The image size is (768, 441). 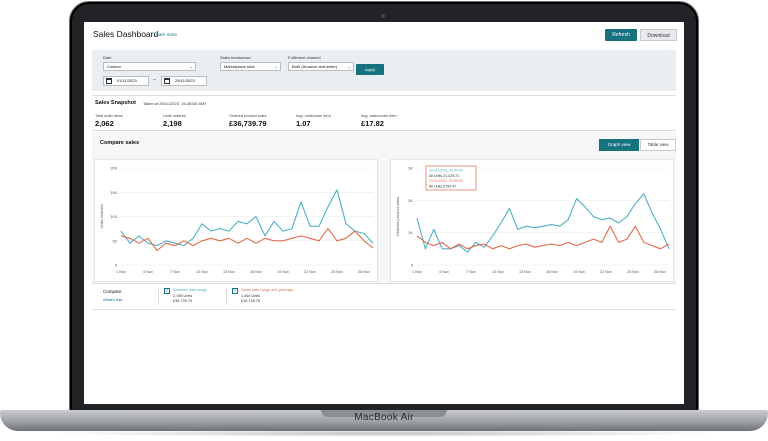 I want to click on date-to-input: 29/11/2023, so click(x=184, y=81).